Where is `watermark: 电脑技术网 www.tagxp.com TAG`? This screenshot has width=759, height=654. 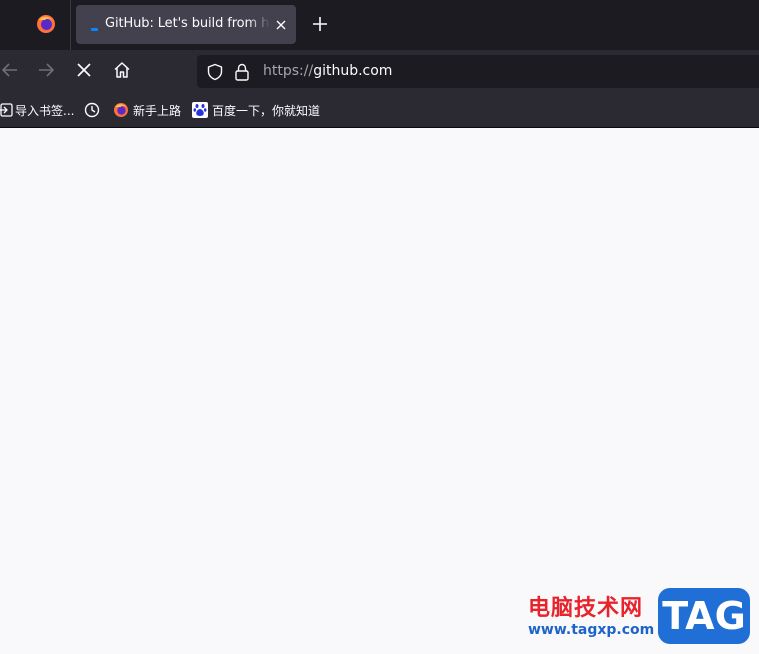
watermark: 电脑技术网 www.tagxp.com TAG is located at coordinates (641, 620).